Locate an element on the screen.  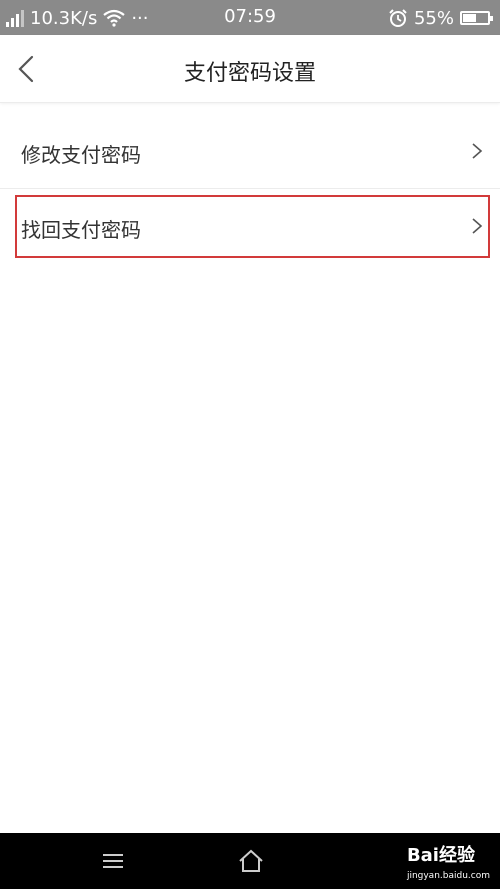
app-header: 支付密码设置 is located at coordinates (250, 69).